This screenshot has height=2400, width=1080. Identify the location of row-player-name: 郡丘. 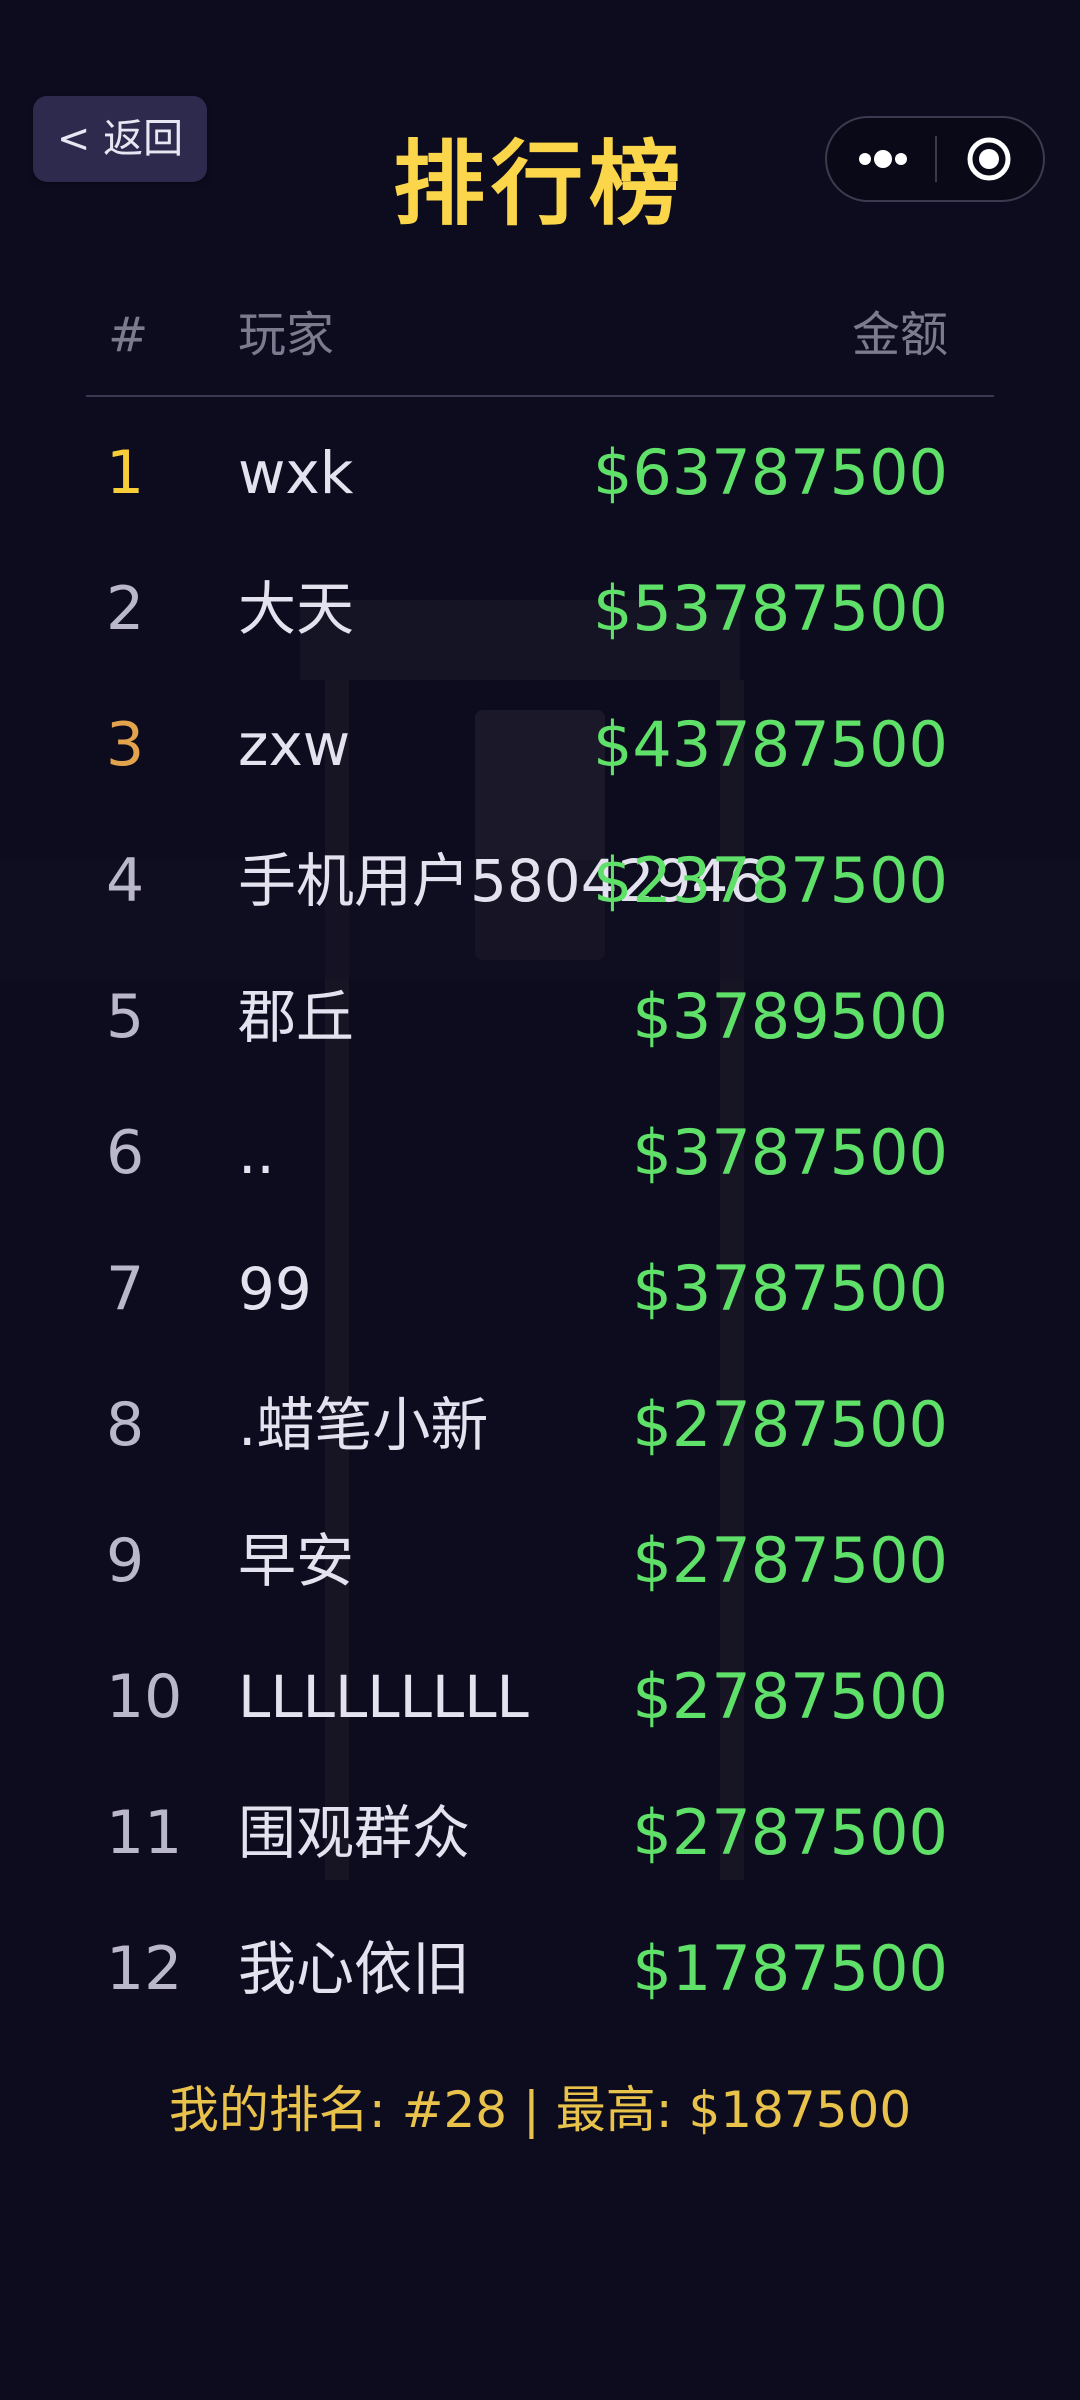
(296, 1017).